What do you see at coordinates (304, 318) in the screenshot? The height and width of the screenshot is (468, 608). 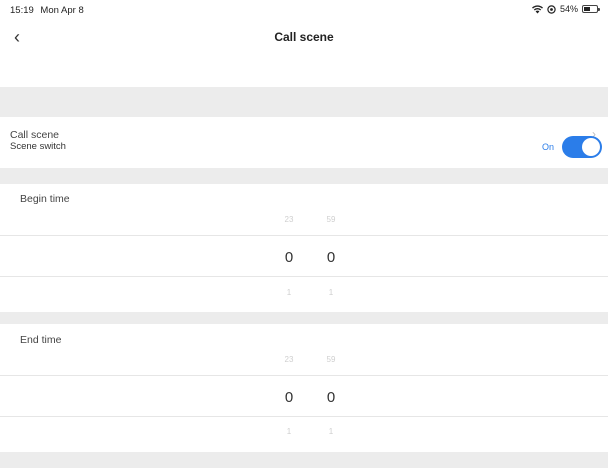 I see `section-spacer-end` at bounding box center [304, 318].